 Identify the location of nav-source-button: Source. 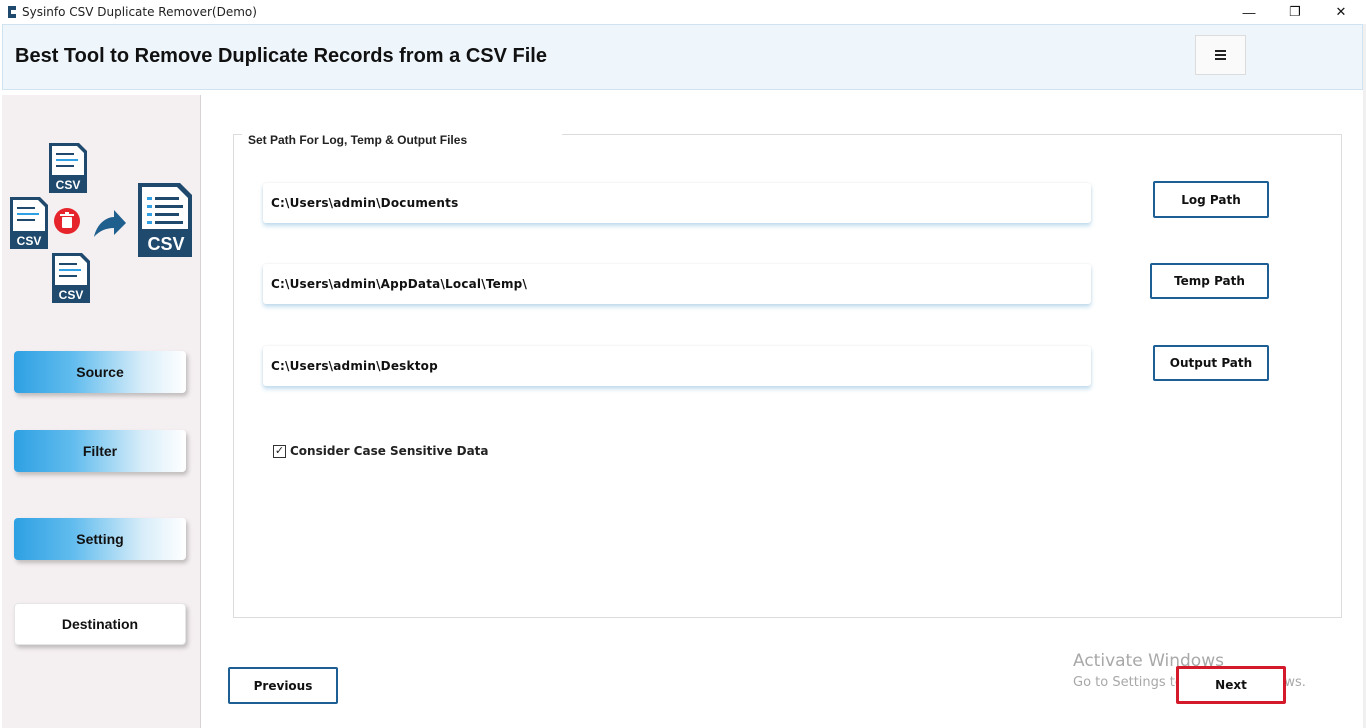
(100, 372).